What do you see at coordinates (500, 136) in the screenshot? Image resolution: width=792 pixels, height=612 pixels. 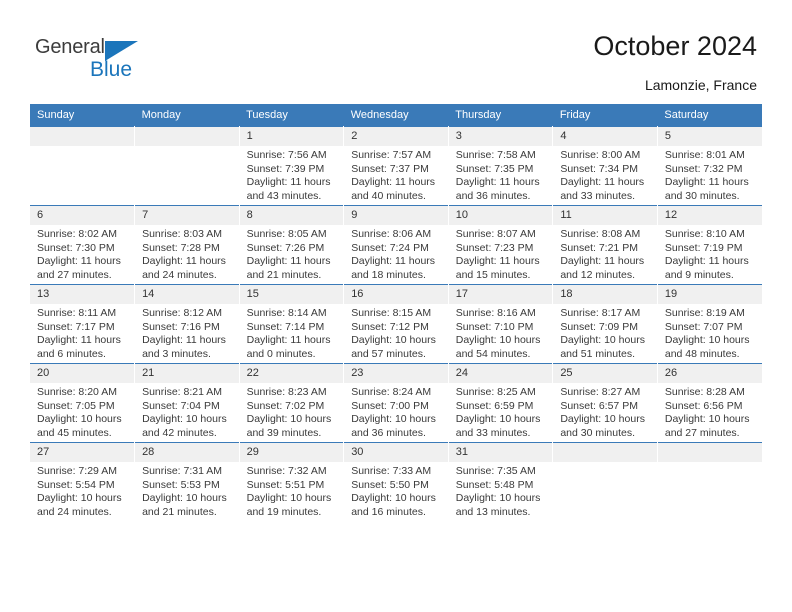 I see `day-number: 3` at bounding box center [500, 136].